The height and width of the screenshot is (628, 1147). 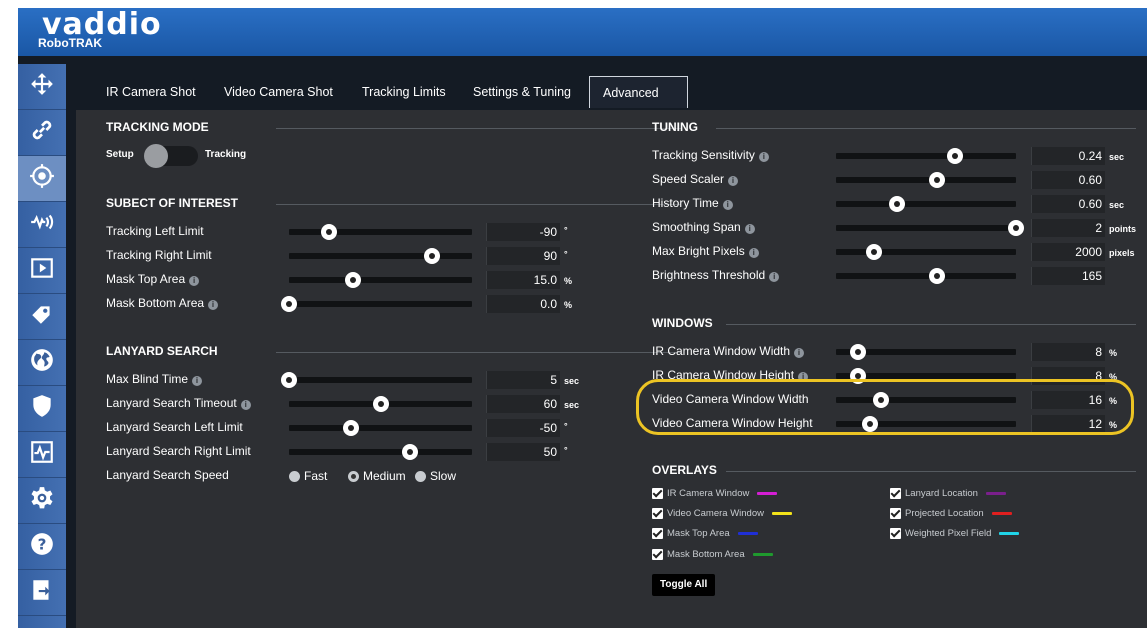 I want to click on max-bright-pixels-slider, so click(x=926, y=252).